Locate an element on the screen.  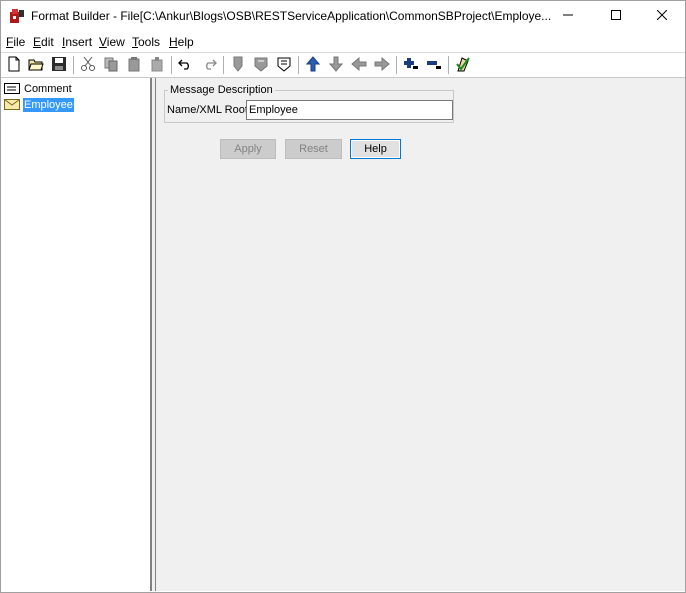
move-down-icon is located at coordinates (336, 65).